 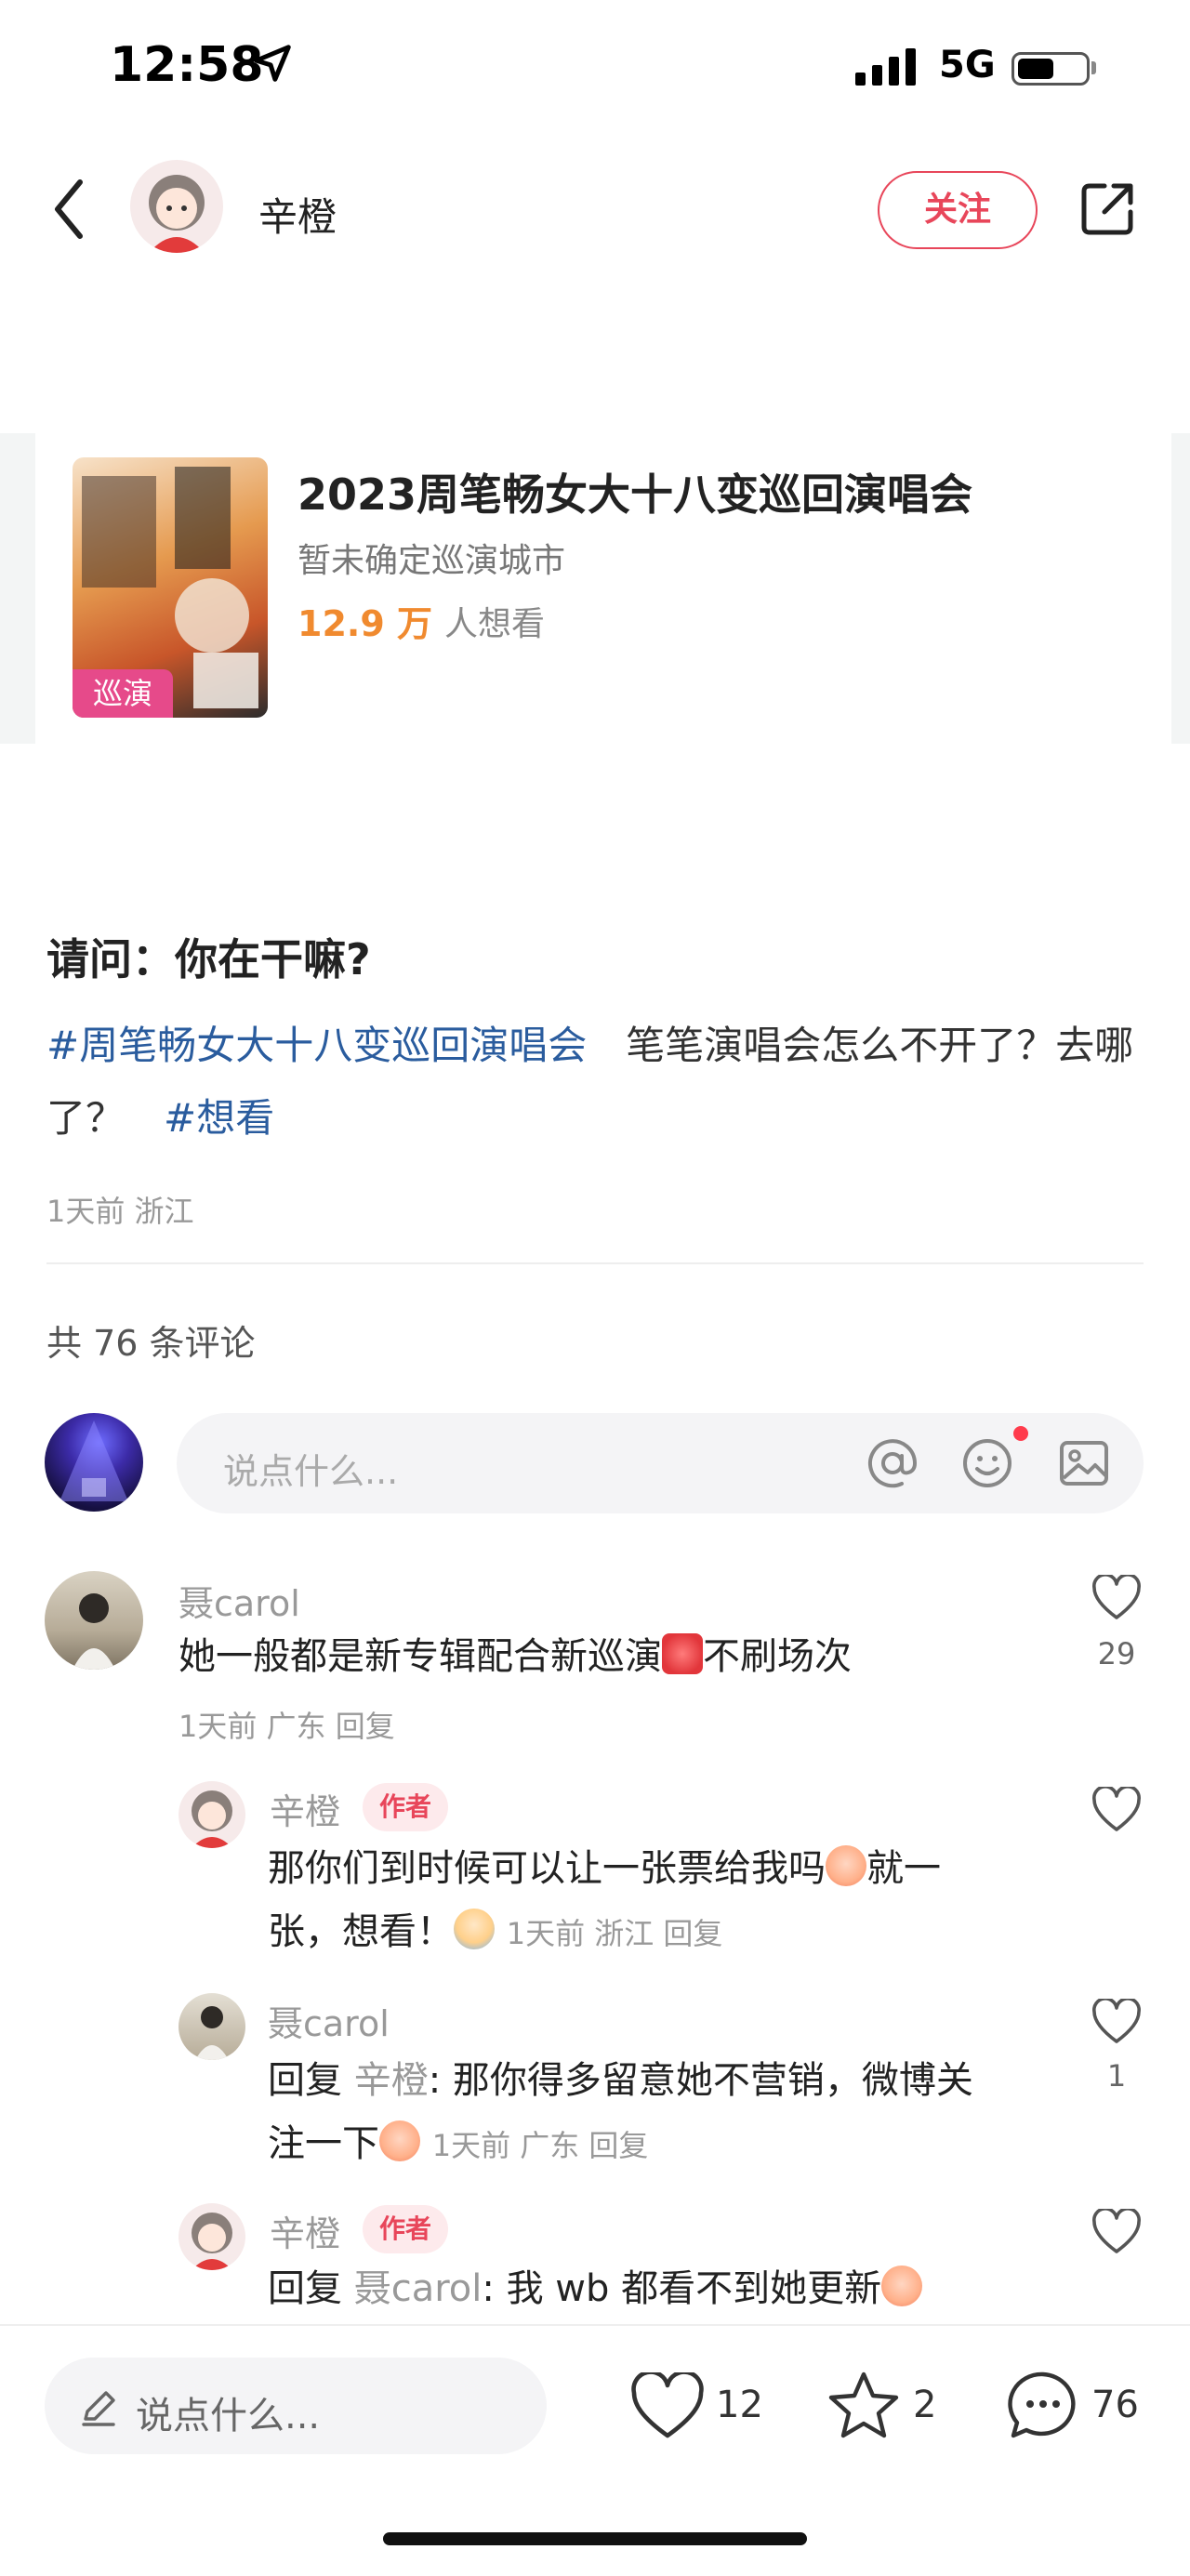 What do you see at coordinates (418, 2288) in the screenshot?
I see `reply-to-name: 聂carol` at bounding box center [418, 2288].